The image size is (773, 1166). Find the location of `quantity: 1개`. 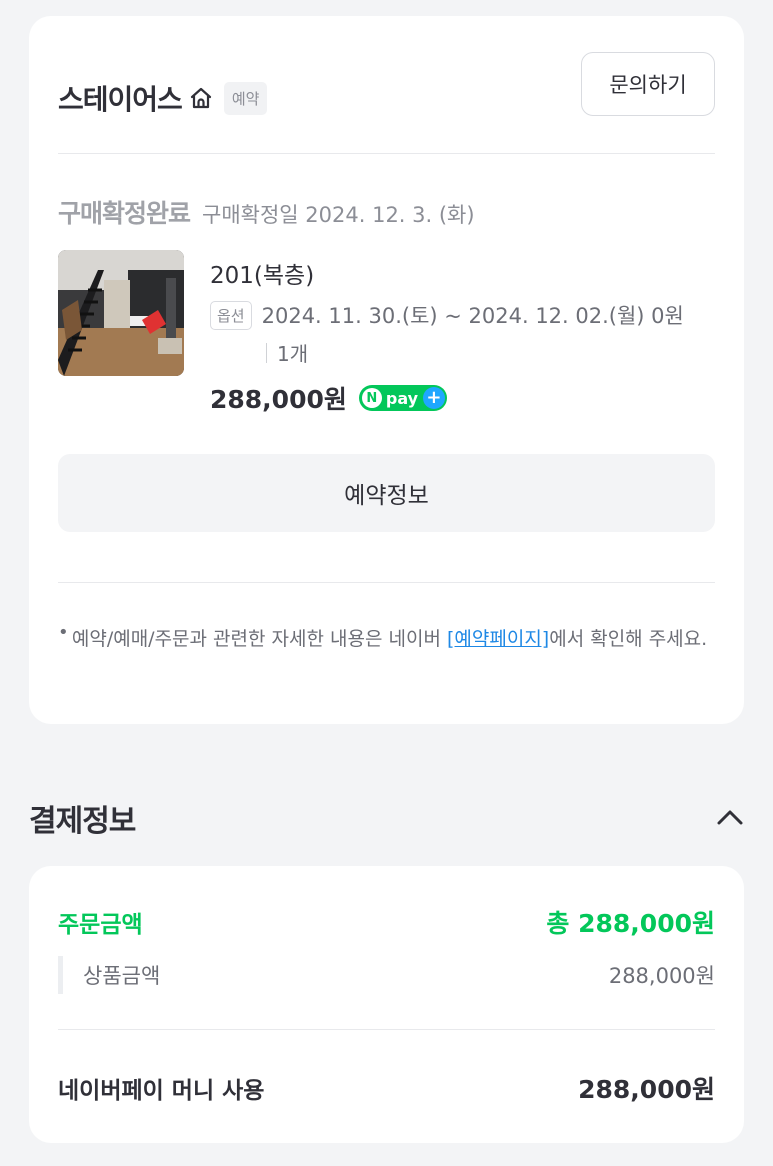

quantity: 1개 is located at coordinates (293, 354).